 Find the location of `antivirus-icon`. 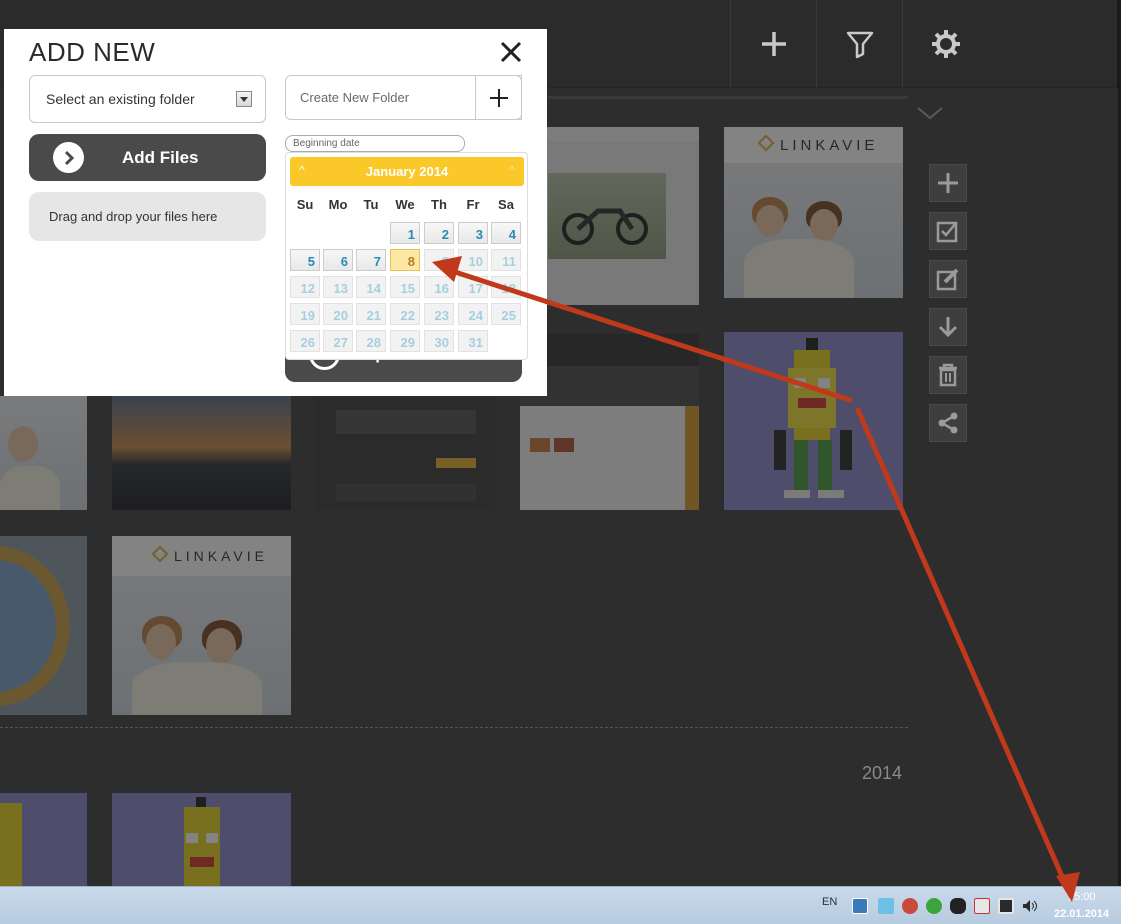

antivirus-icon is located at coordinates (958, 906).